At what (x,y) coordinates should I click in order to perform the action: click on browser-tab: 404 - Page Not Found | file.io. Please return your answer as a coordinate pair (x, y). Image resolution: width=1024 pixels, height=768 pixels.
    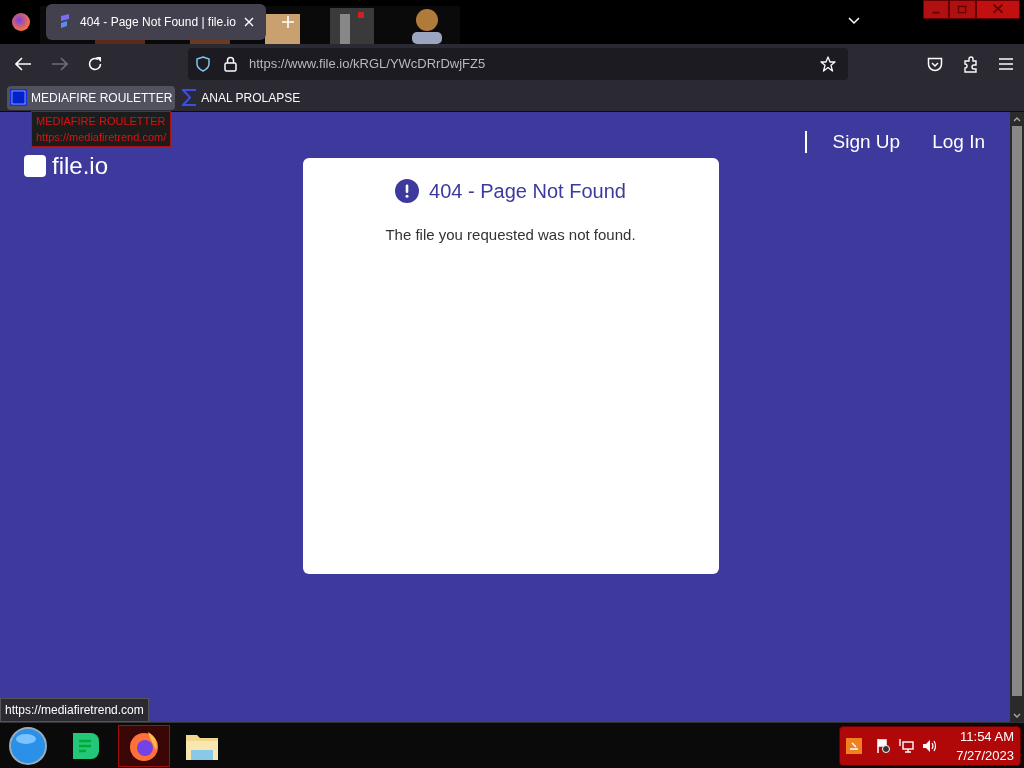
    Looking at the image, I should click on (156, 22).